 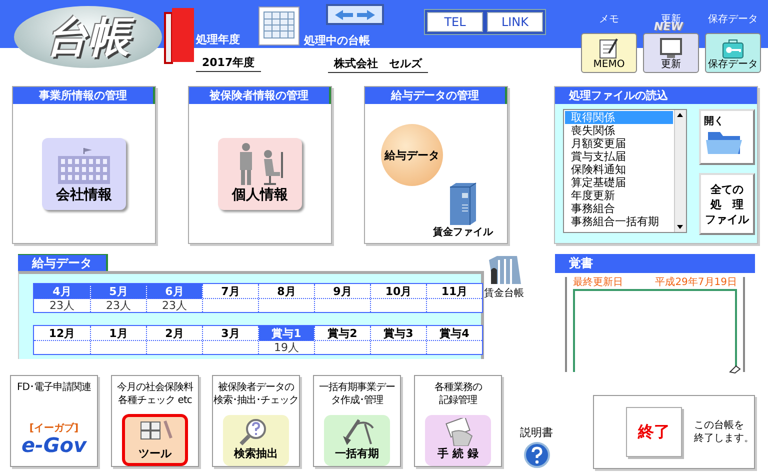 I want to click on tool-label: メモ, so click(x=609, y=19).